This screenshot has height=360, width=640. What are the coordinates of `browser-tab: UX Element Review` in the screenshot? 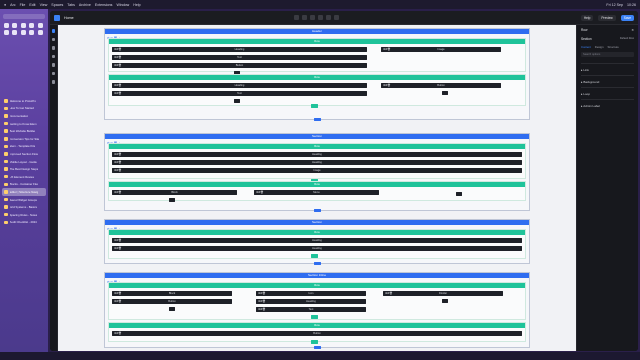 It's located at (24, 177).